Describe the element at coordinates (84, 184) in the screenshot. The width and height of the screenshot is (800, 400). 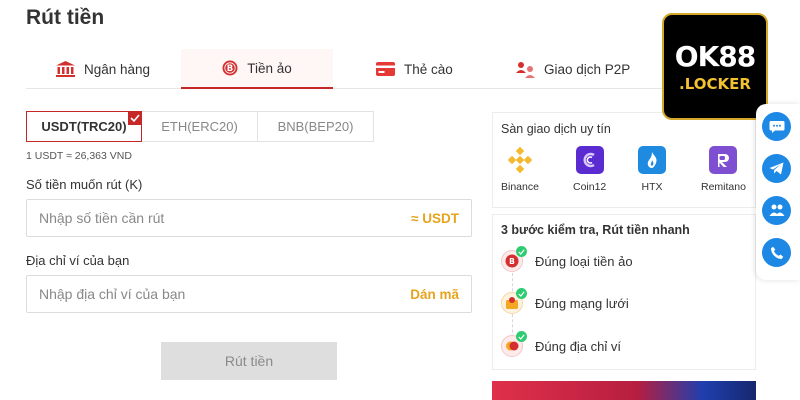
I see `amount-label: Số tiền muốn rút (K)` at that location.